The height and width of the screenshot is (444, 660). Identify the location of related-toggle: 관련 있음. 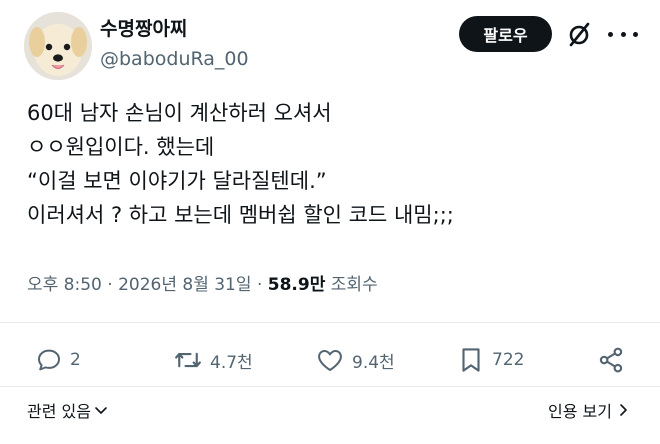
(68, 410).